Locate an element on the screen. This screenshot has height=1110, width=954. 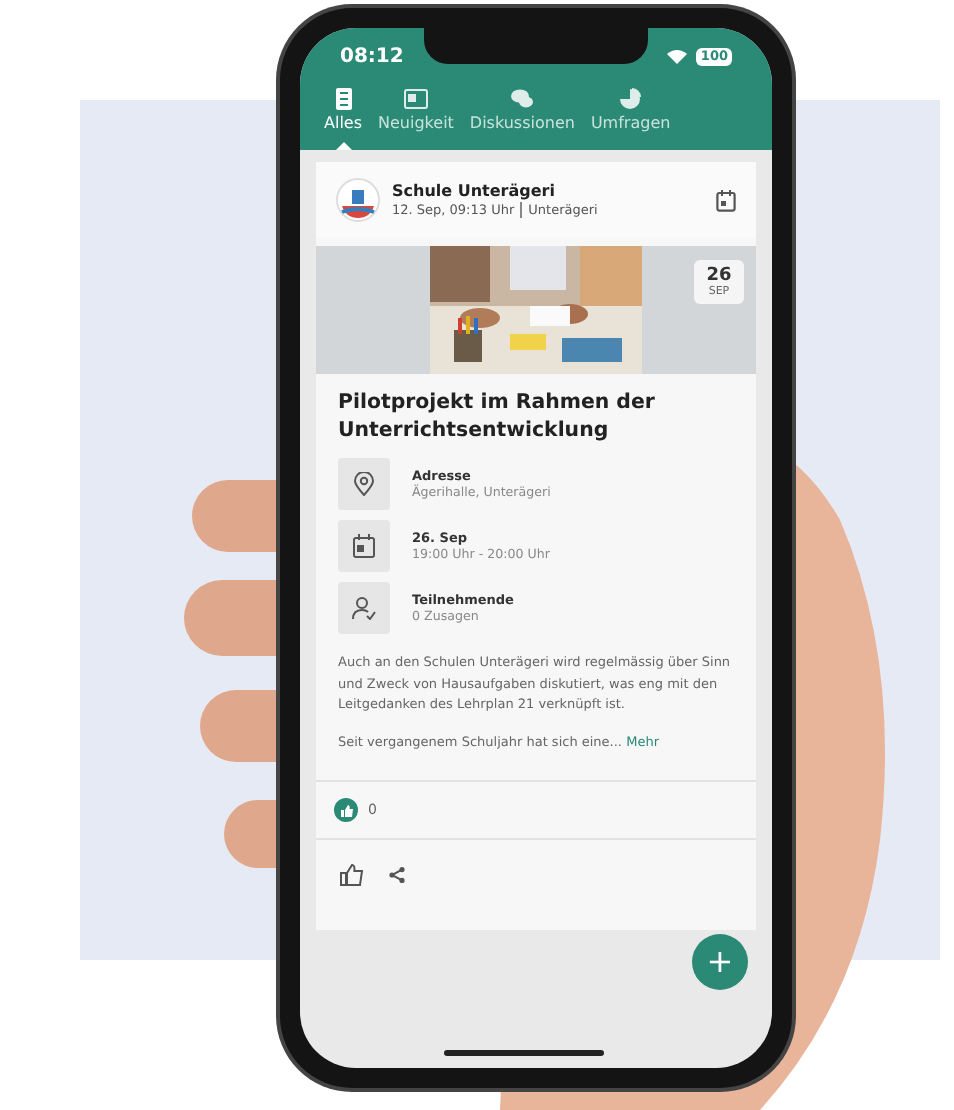
school-logo-icon is located at coordinates (358, 200).